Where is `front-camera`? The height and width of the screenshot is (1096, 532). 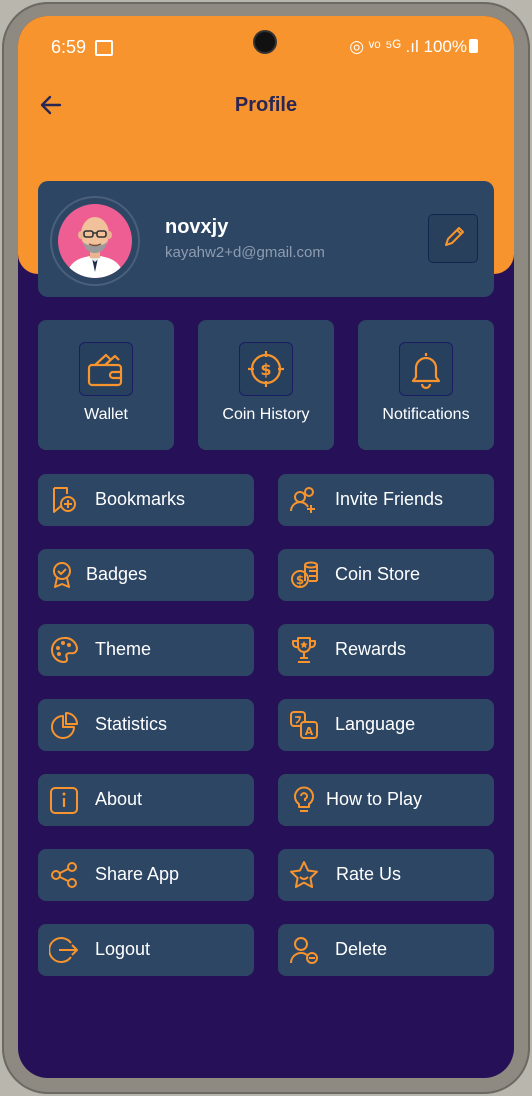 front-camera is located at coordinates (265, 42).